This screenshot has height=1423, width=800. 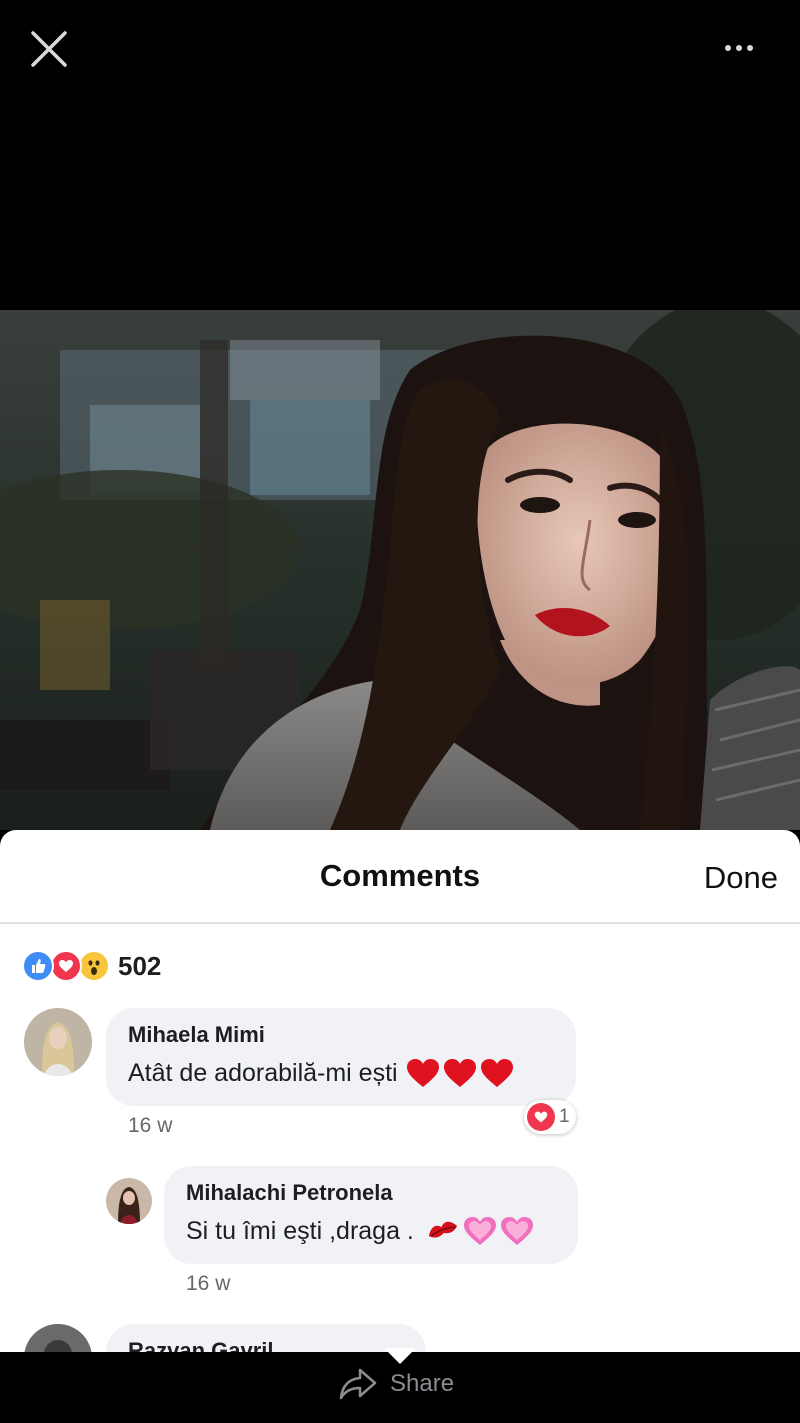 What do you see at coordinates (739, 48) in the screenshot?
I see `more-options-button` at bounding box center [739, 48].